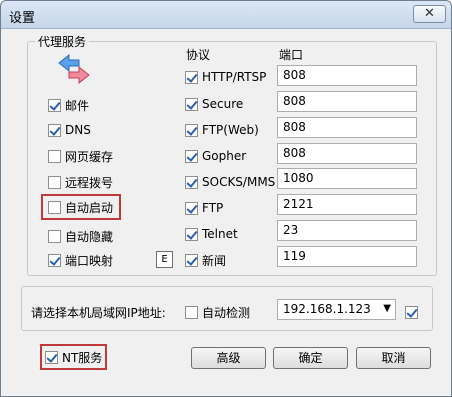  I want to click on ip-extra-checkbox, so click(411, 312).